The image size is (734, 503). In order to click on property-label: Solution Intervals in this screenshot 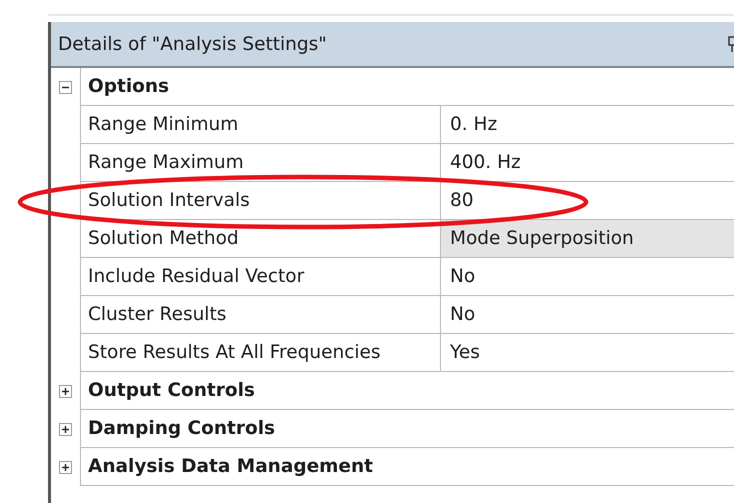, I will do `click(260, 201)`.